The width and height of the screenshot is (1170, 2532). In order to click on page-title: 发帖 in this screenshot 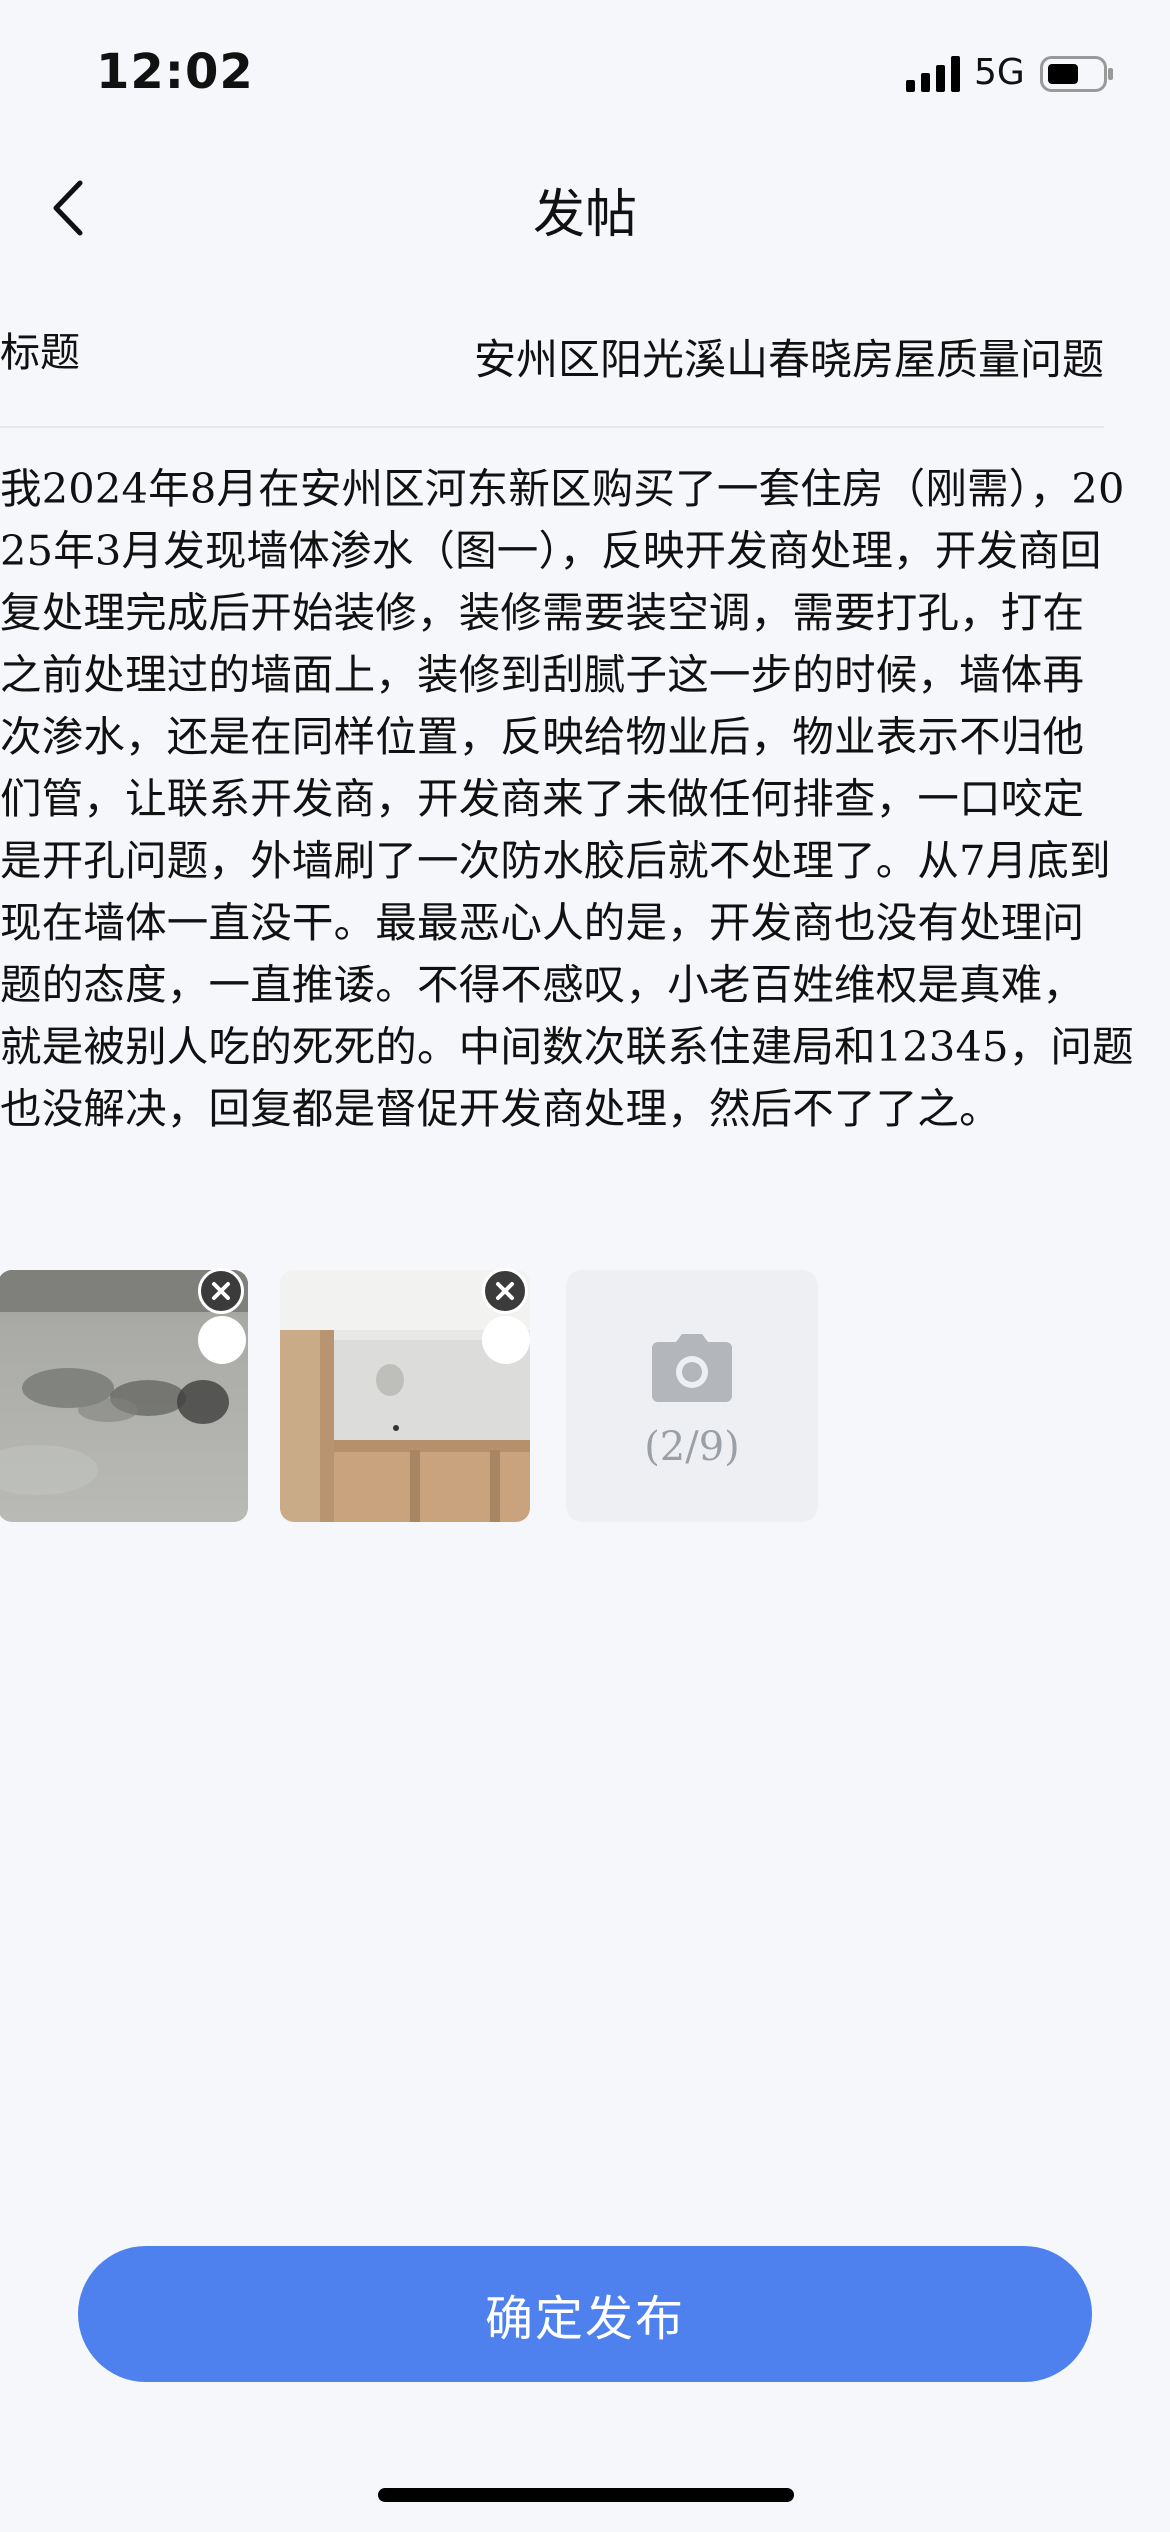, I will do `click(584, 215)`.